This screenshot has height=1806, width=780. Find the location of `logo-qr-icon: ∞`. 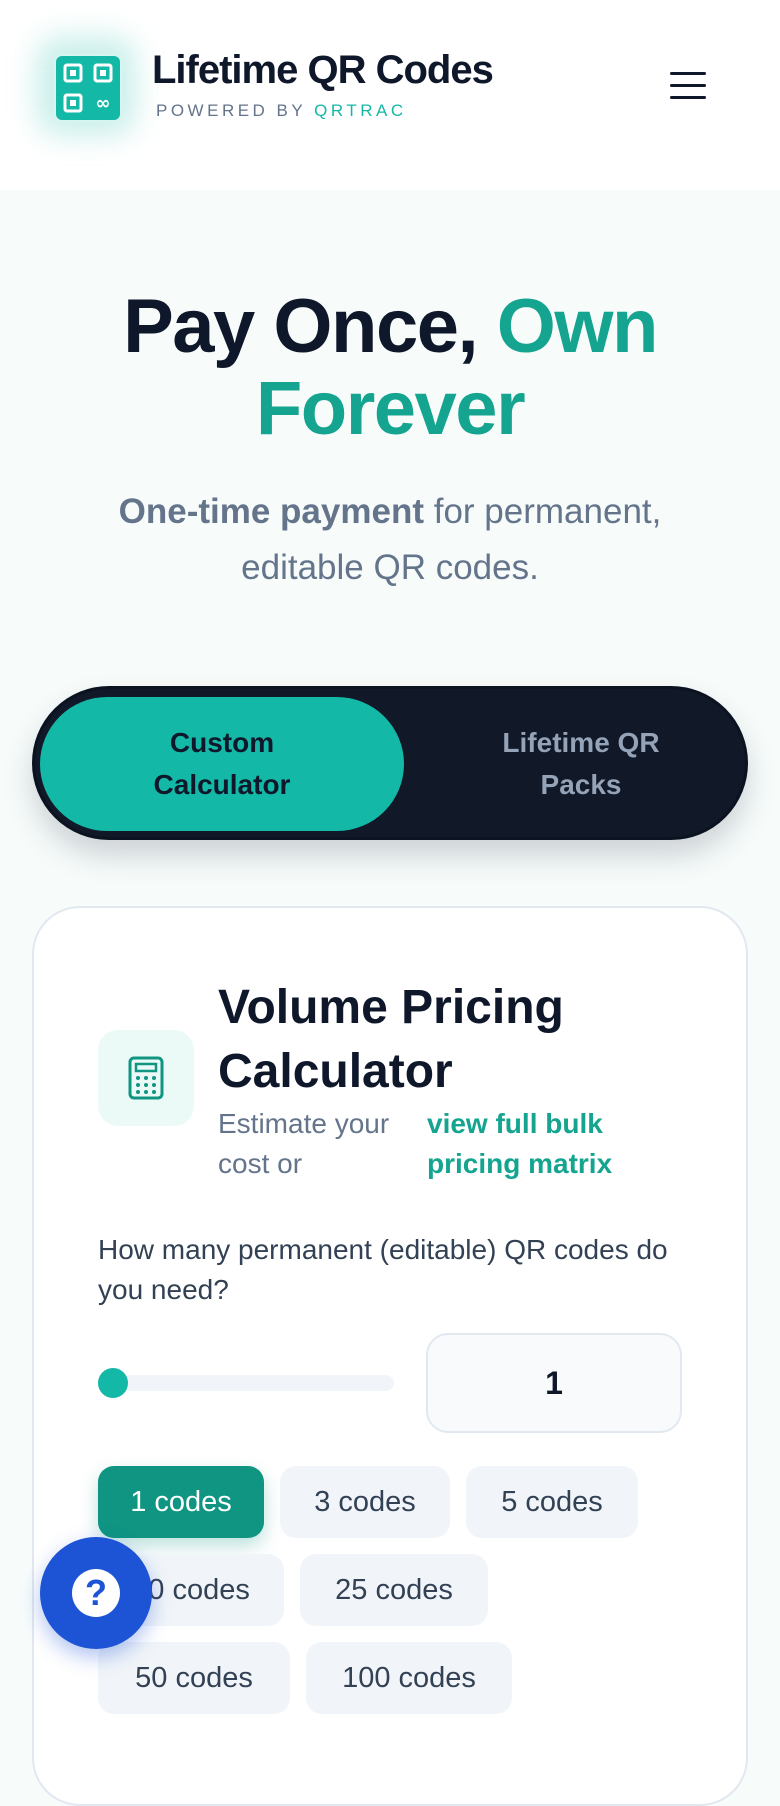

logo-qr-icon: ∞ is located at coordinates (88, 88).